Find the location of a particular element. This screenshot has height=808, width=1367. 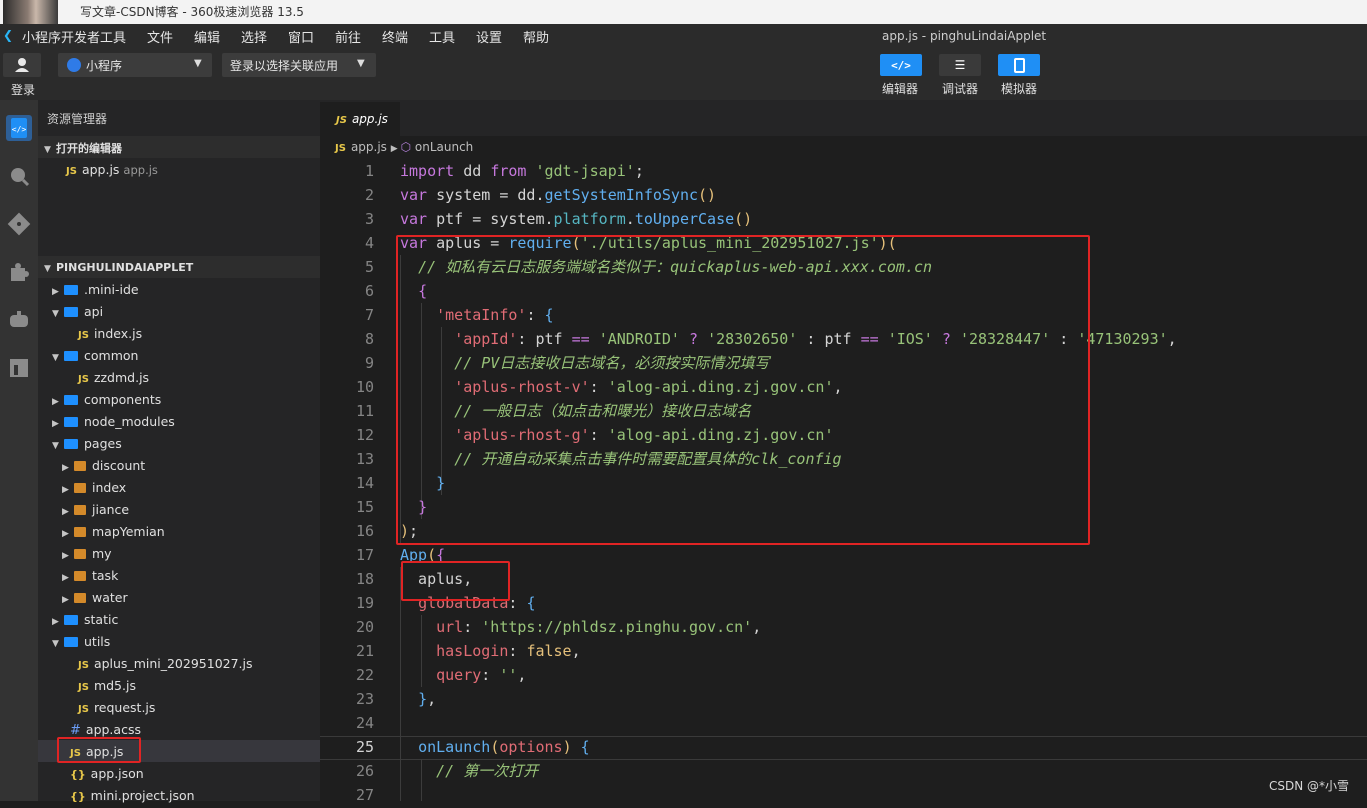

tree-item-water: ▶ water is located at coordinates (95, 598).